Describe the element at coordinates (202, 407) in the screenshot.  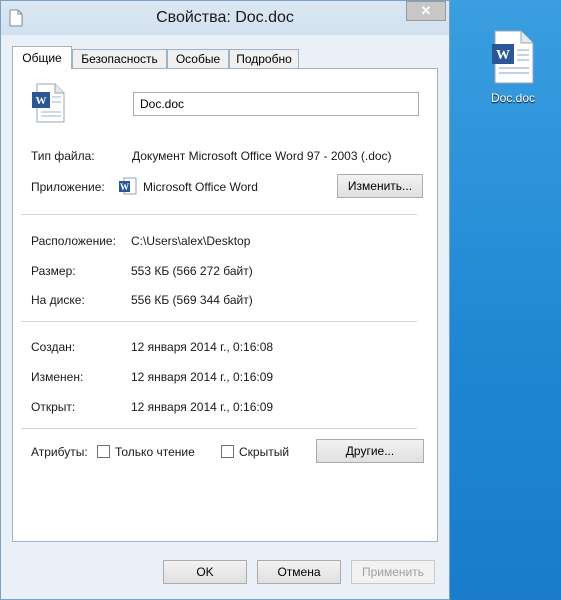
I see `accessed-value: 12 января 2014 г., 0:16:09` at that location.